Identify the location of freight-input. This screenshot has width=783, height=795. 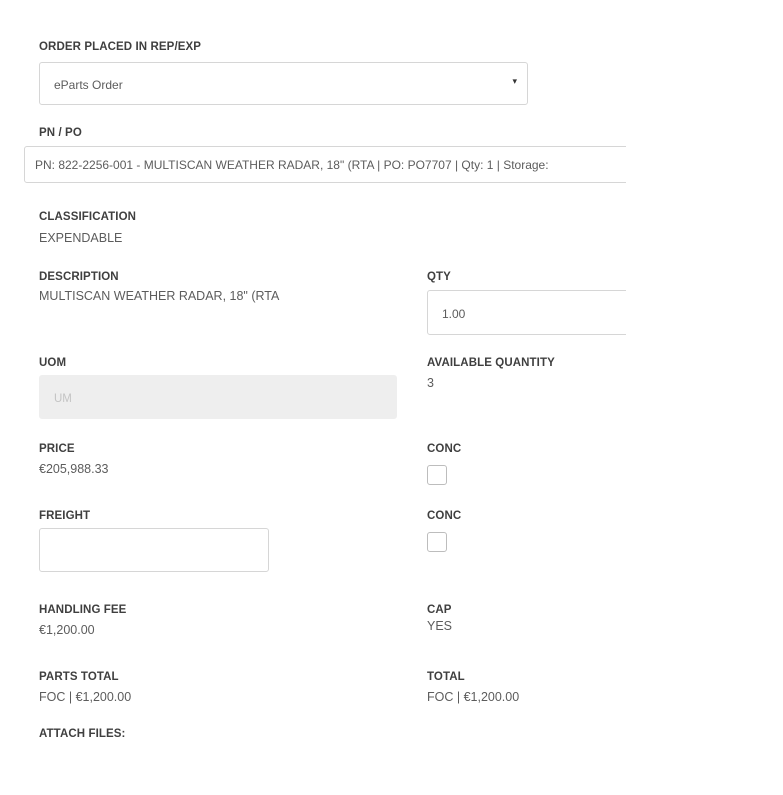
(154, 550).